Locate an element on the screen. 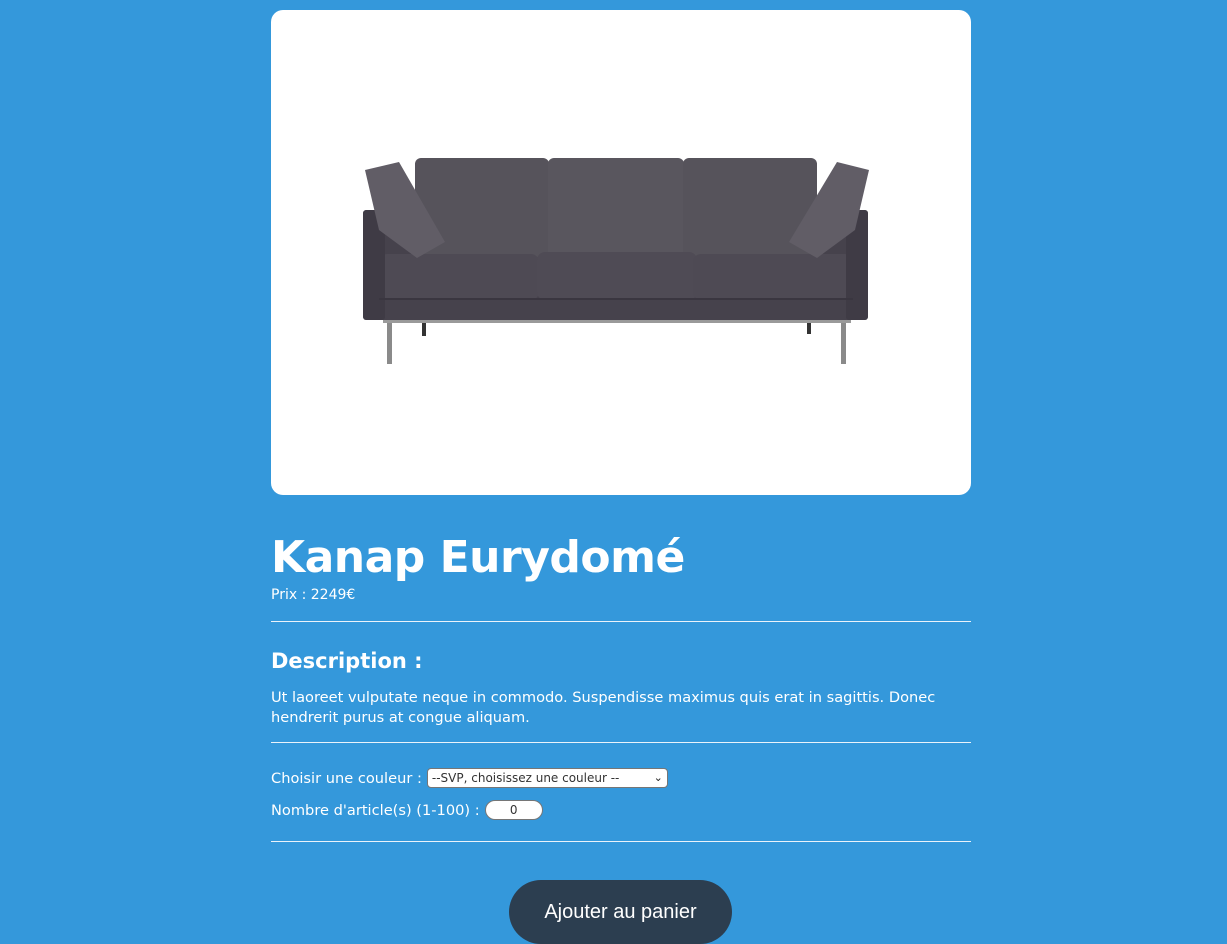 This screenshot has width=1227, height=944. quantity-input is located at coordinates (513, 810).